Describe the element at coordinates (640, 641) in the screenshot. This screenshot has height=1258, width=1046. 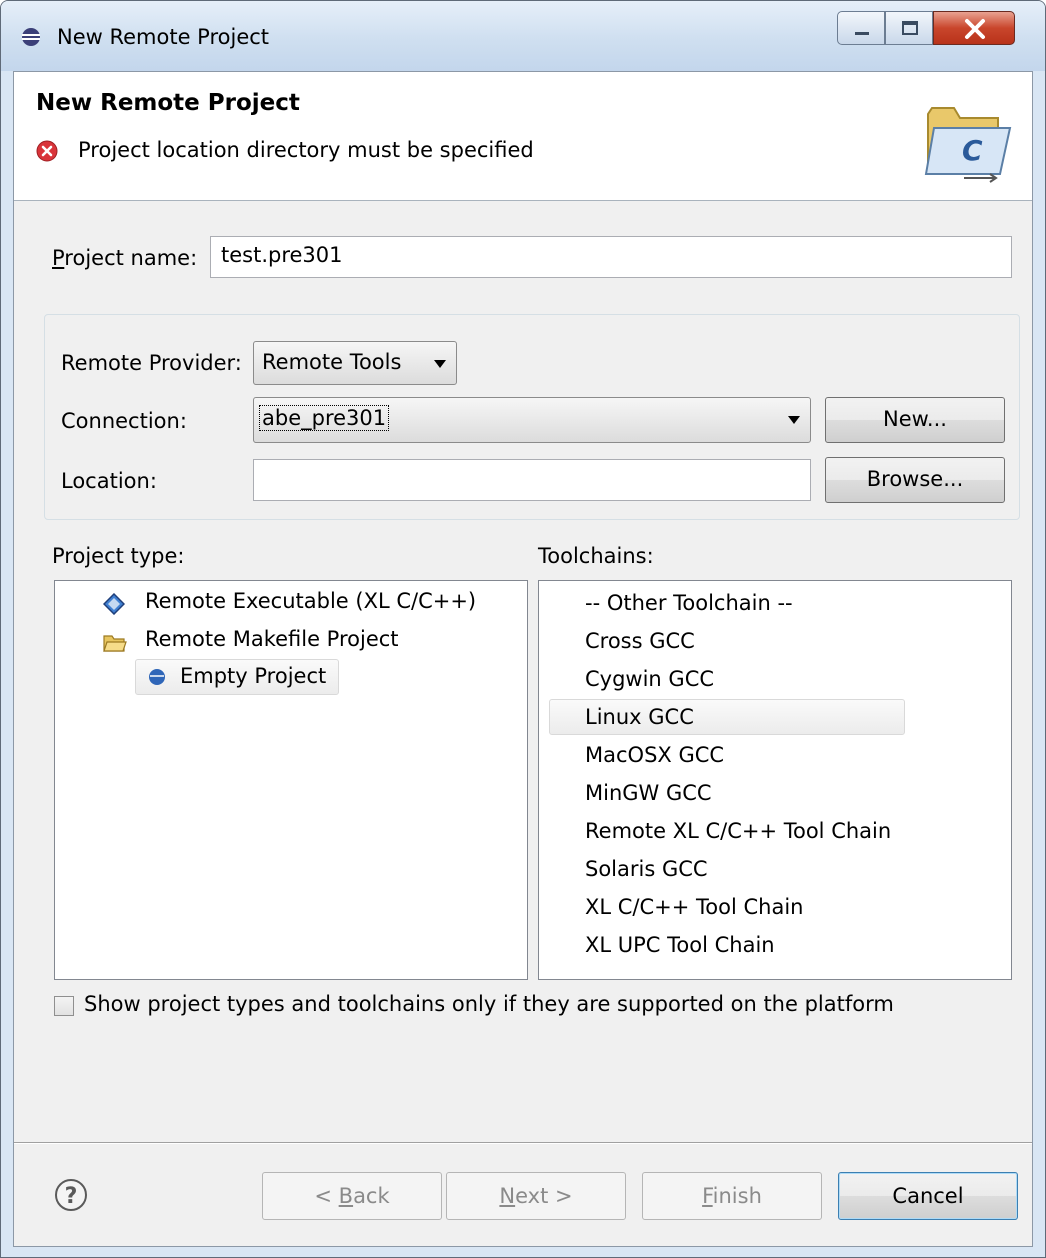
I see `toolchain-item: Cross GCC` at that location.